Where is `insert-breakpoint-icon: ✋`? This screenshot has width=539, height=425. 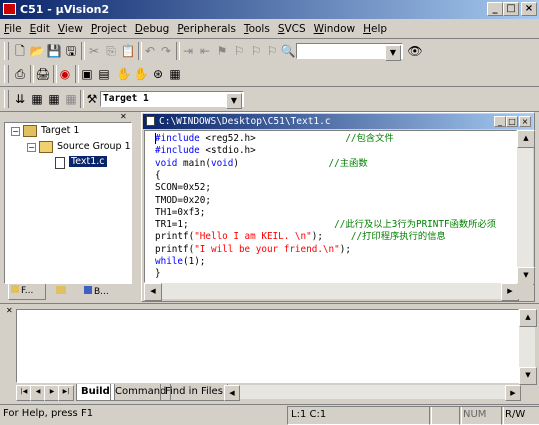 insert-breakpoint-icon: ✋ is located at coordinates (141, 74).